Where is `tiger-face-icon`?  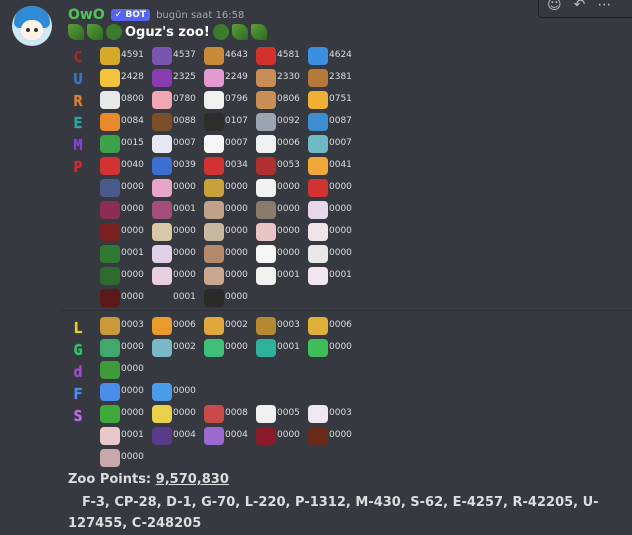
tiger-face-icon is located at coordinates (318, 166).